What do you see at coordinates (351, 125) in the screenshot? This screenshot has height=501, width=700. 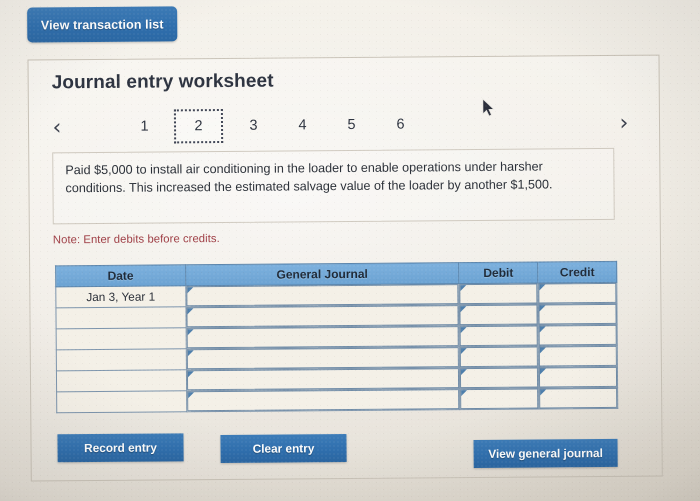 I see `pager-page-5: 5` at bounding box center [351, 125].